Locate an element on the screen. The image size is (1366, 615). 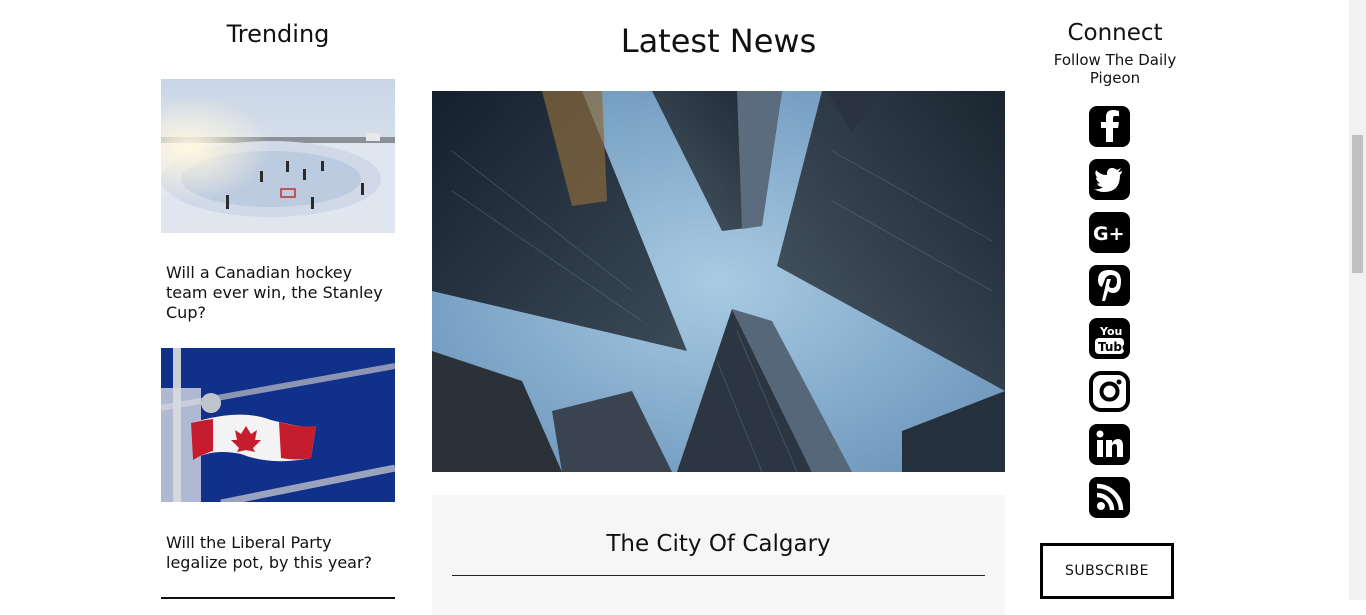
youtube-icon: You Tube is located at coordinates (1109, 338).